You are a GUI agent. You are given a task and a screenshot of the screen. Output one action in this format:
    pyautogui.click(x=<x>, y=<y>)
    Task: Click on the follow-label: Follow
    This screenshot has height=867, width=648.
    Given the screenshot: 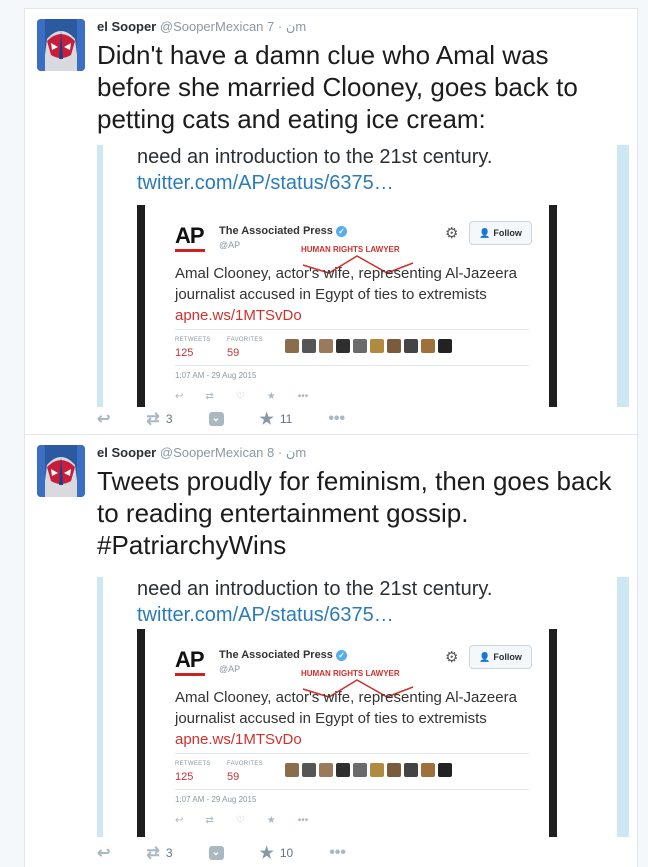 What is the action you would take?
    pyautogui.click(x=507, y=233)
    